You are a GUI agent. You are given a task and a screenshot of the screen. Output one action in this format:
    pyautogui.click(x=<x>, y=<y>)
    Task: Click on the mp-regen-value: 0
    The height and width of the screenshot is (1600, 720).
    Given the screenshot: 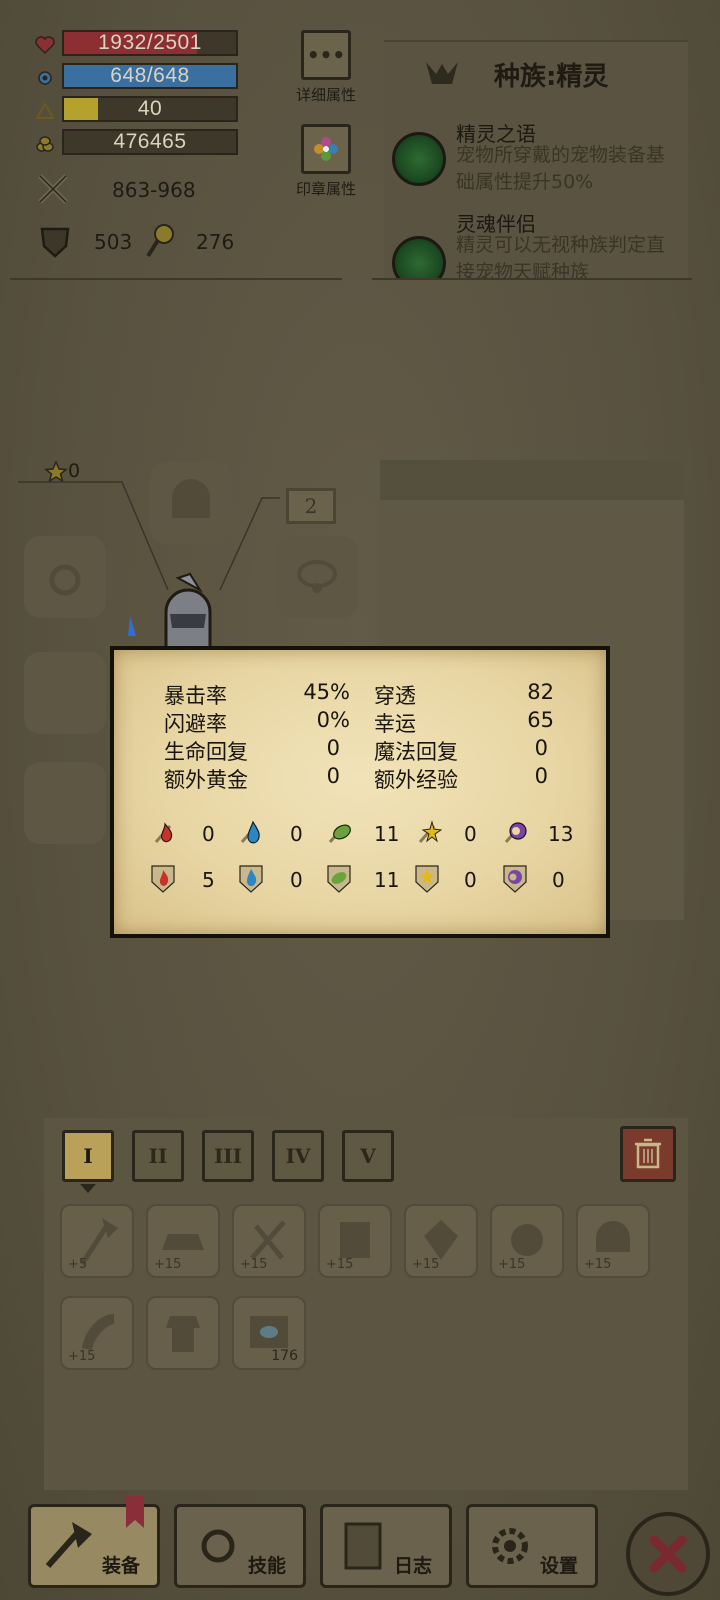 What is the action you would take?
    pyautogui.click(x=541, y=748)
    